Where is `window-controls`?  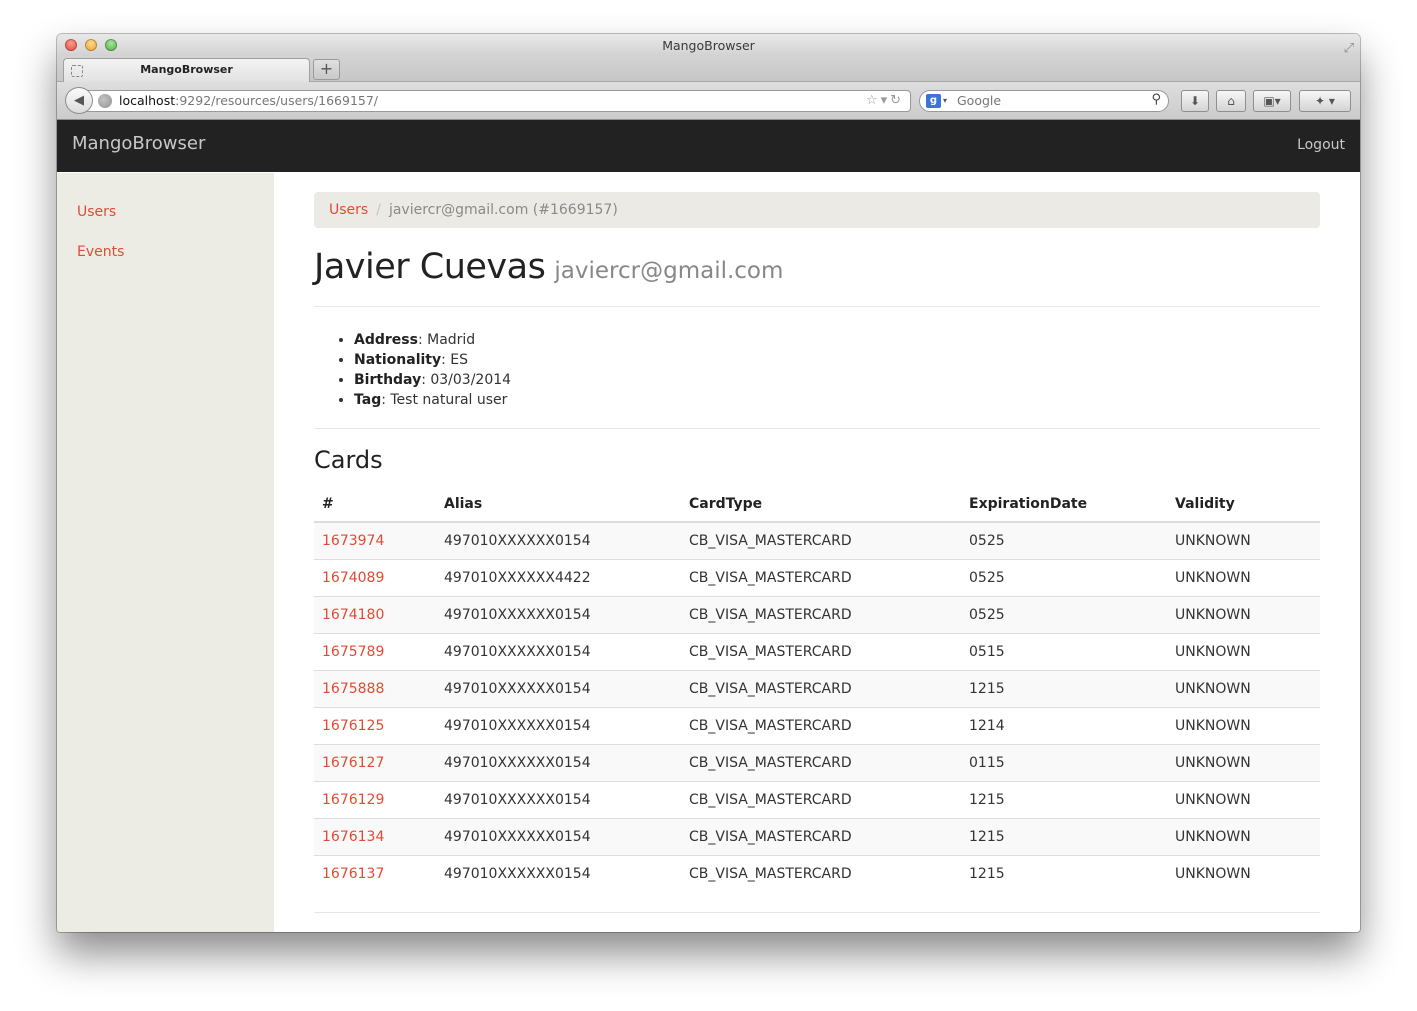
window-controls is located at coordinates (91, 45).